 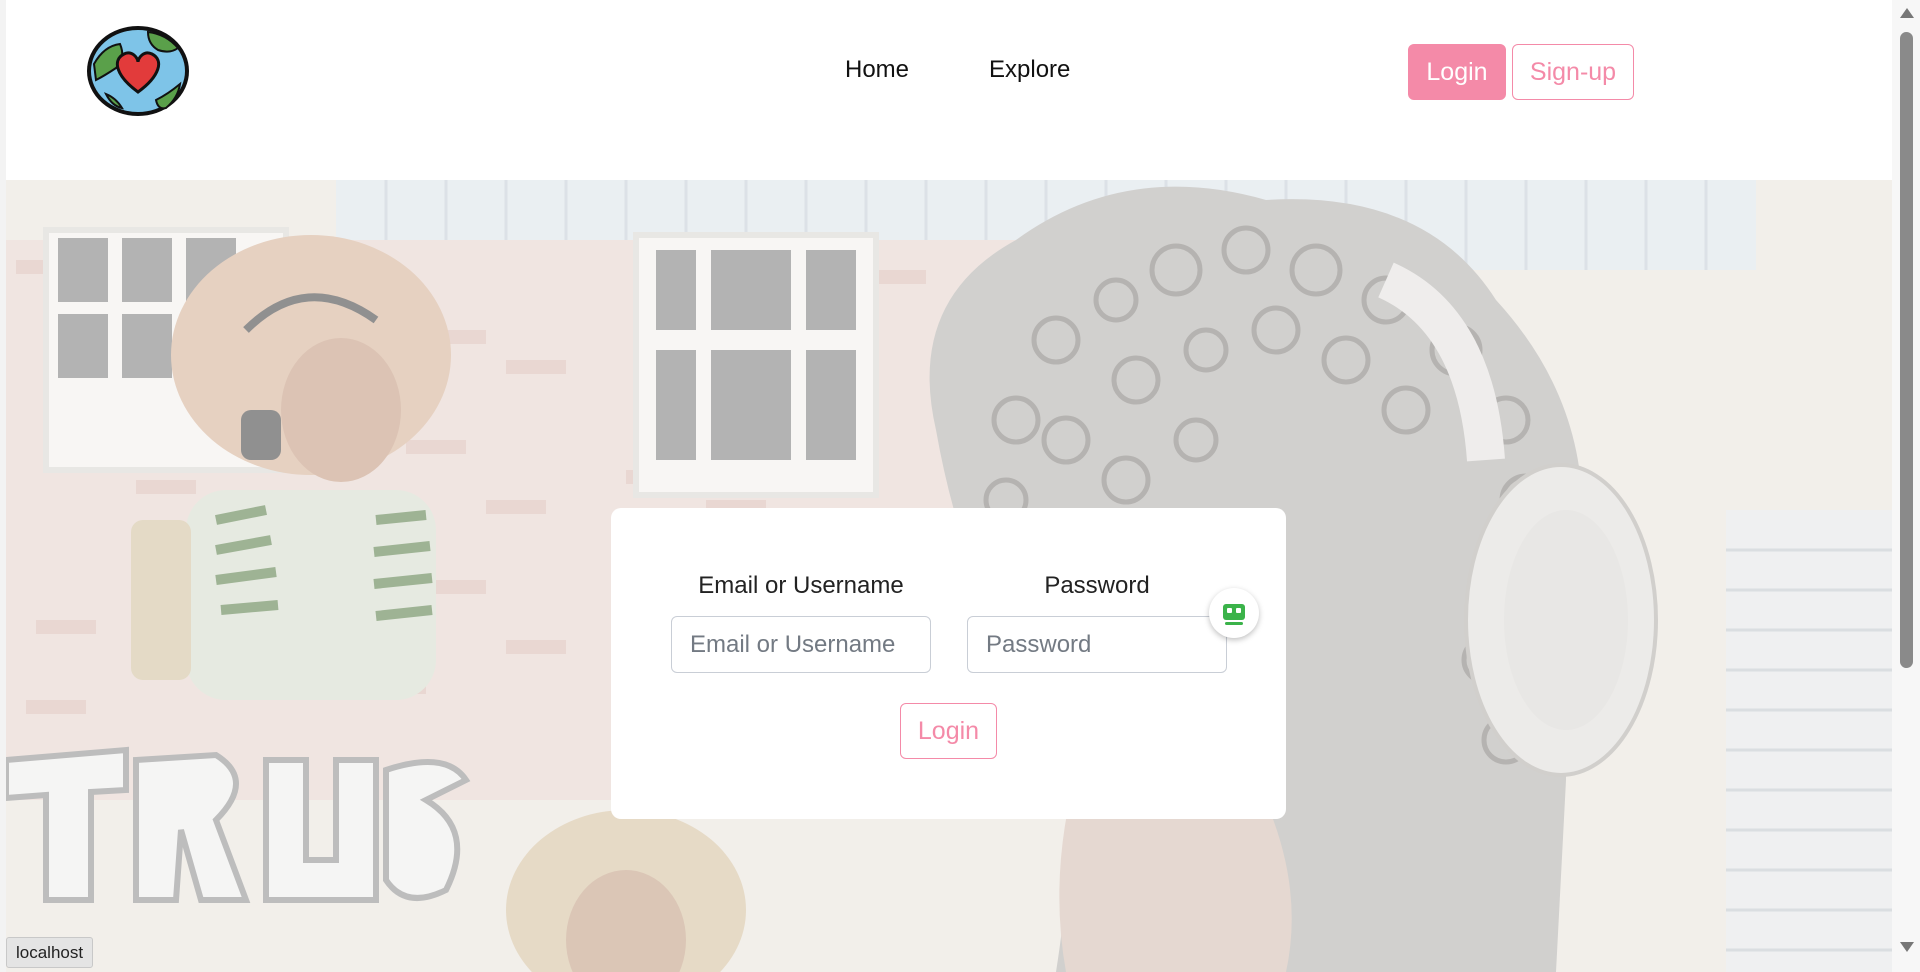 What do you see at coordinates (1097, 585) in the screenshot?
I see `password-label: Password` at bounding box center [1097, 585].